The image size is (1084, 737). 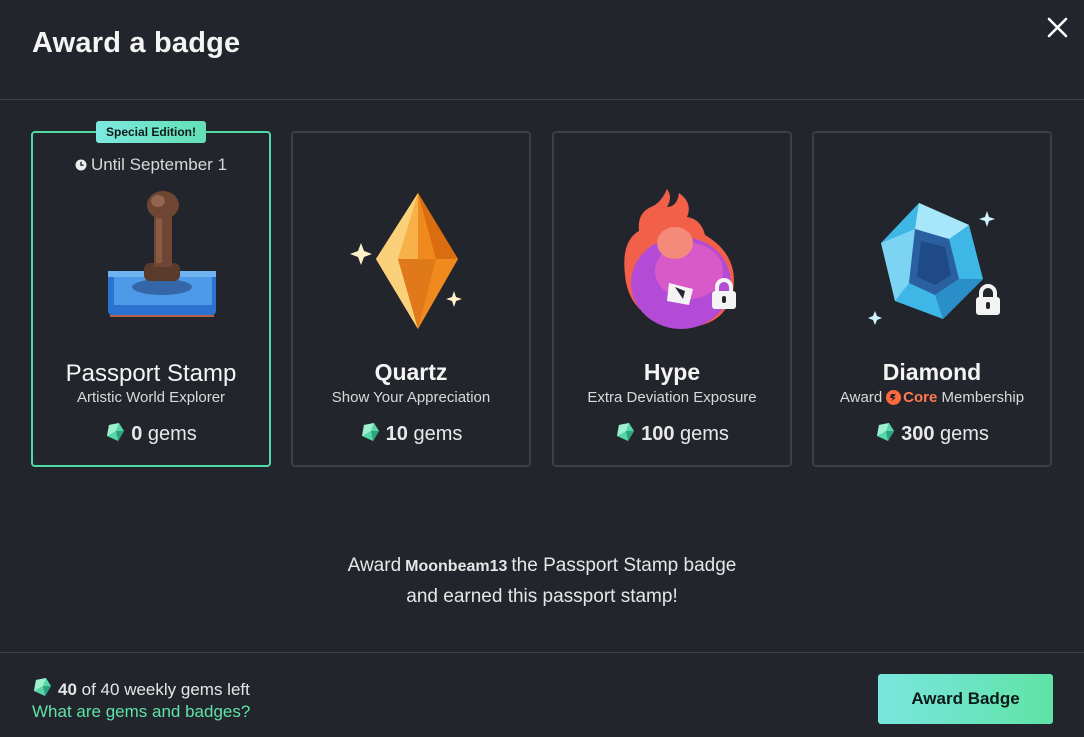 I want to click on weekly-gems-remaining: 40 of 40 weekly gems left, so click(x=141, y=688).